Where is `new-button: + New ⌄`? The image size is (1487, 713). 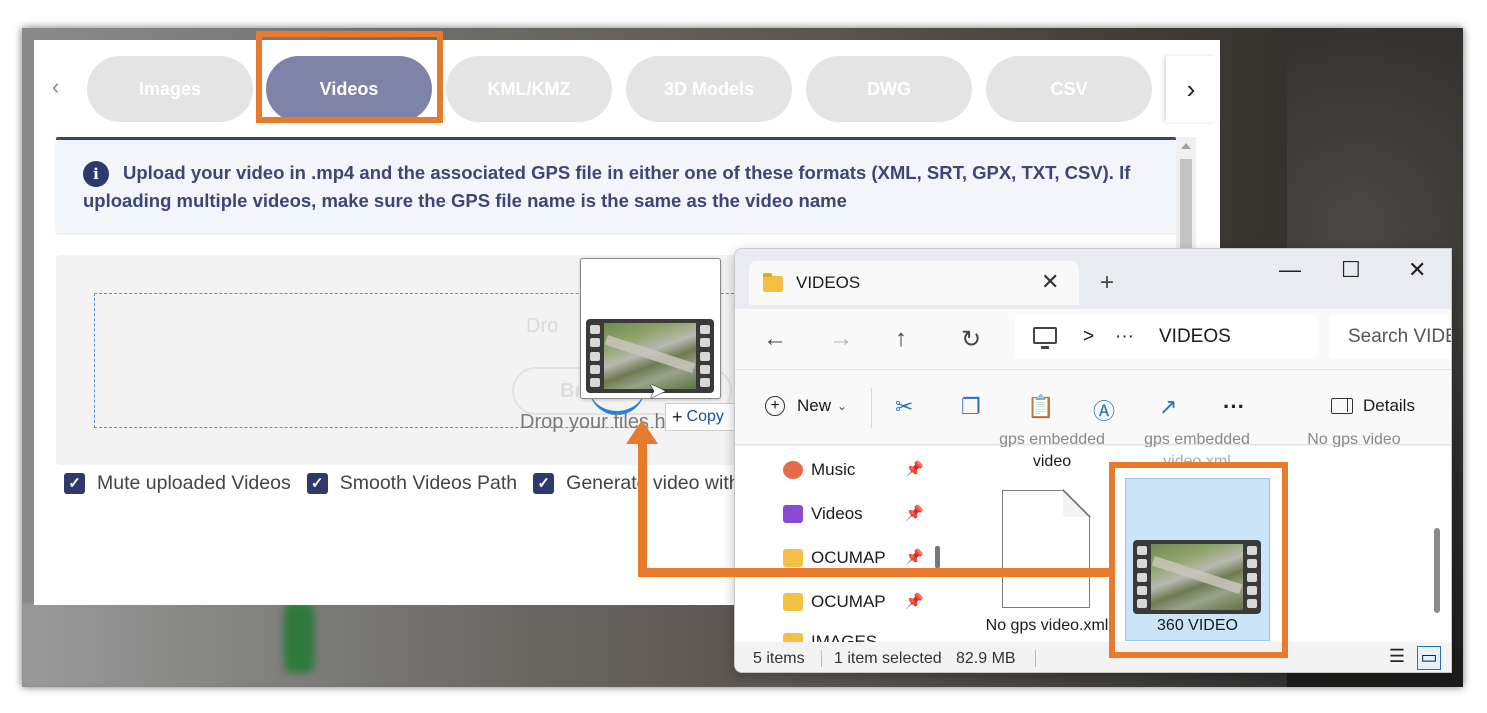 new-button: + New ⌄ is located at coordinates (806, 406).